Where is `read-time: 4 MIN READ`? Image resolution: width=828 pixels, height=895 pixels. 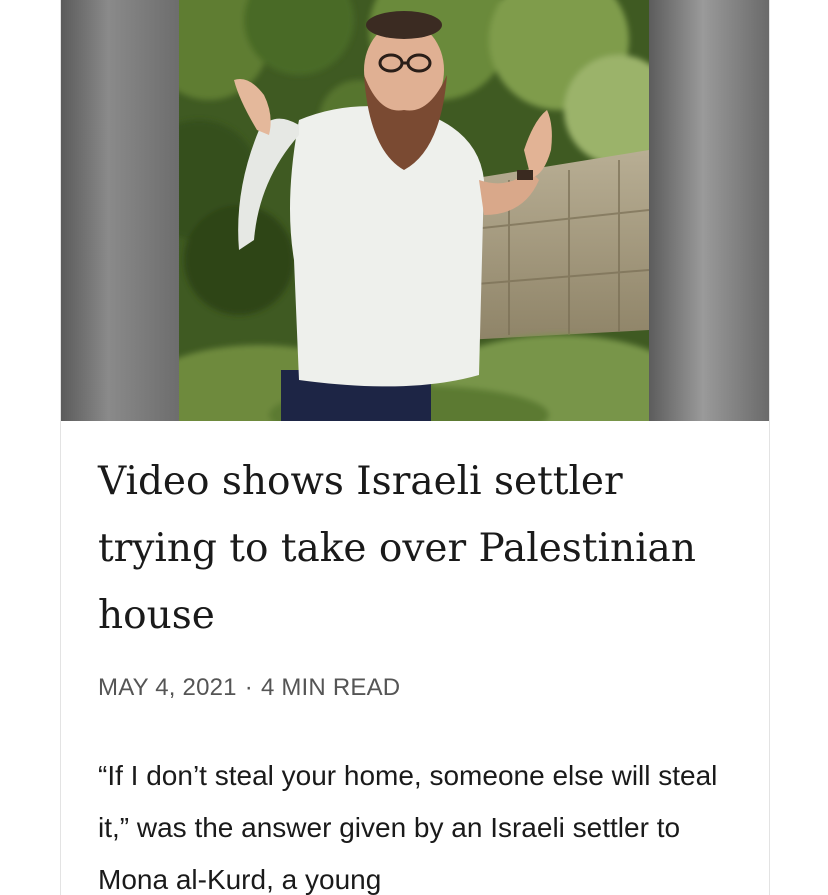
read-time: 4 MIN READ is located at coordinates (330, 687).